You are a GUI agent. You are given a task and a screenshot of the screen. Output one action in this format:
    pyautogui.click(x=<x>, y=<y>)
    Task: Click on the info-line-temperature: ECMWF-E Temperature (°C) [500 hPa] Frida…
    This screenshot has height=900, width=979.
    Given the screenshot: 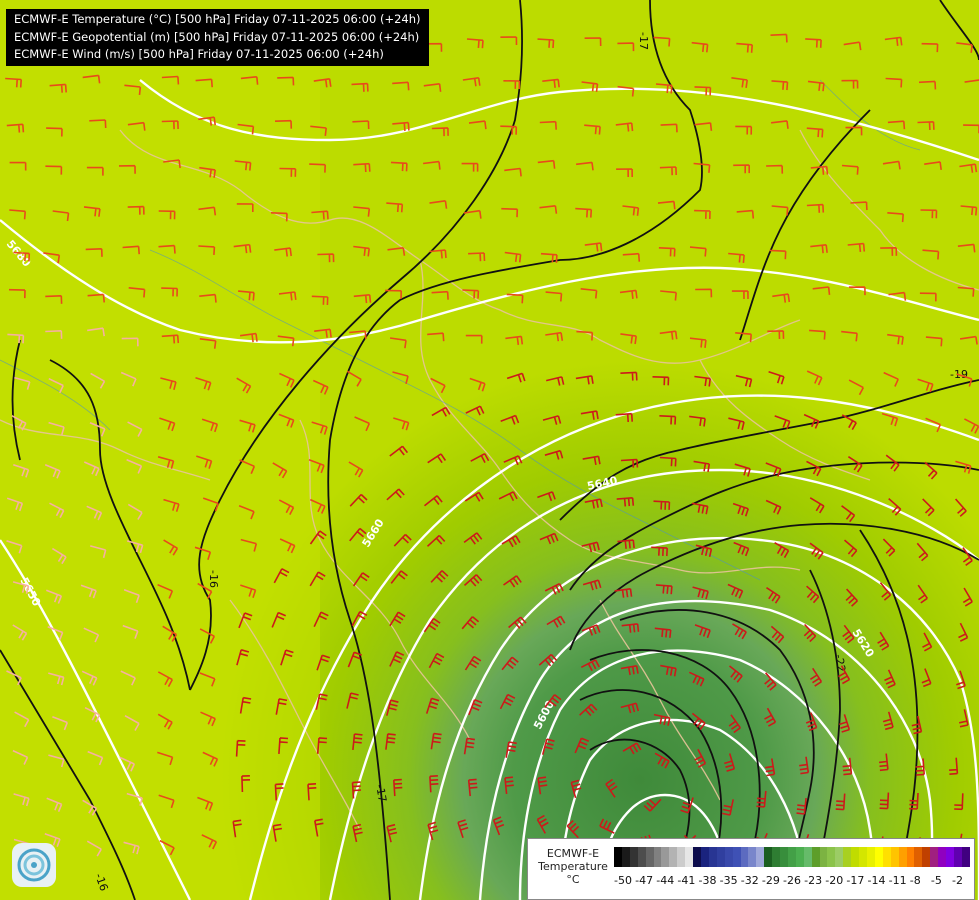 What is the action you would take?
    pyautogui.click(x=217, y=19)
    